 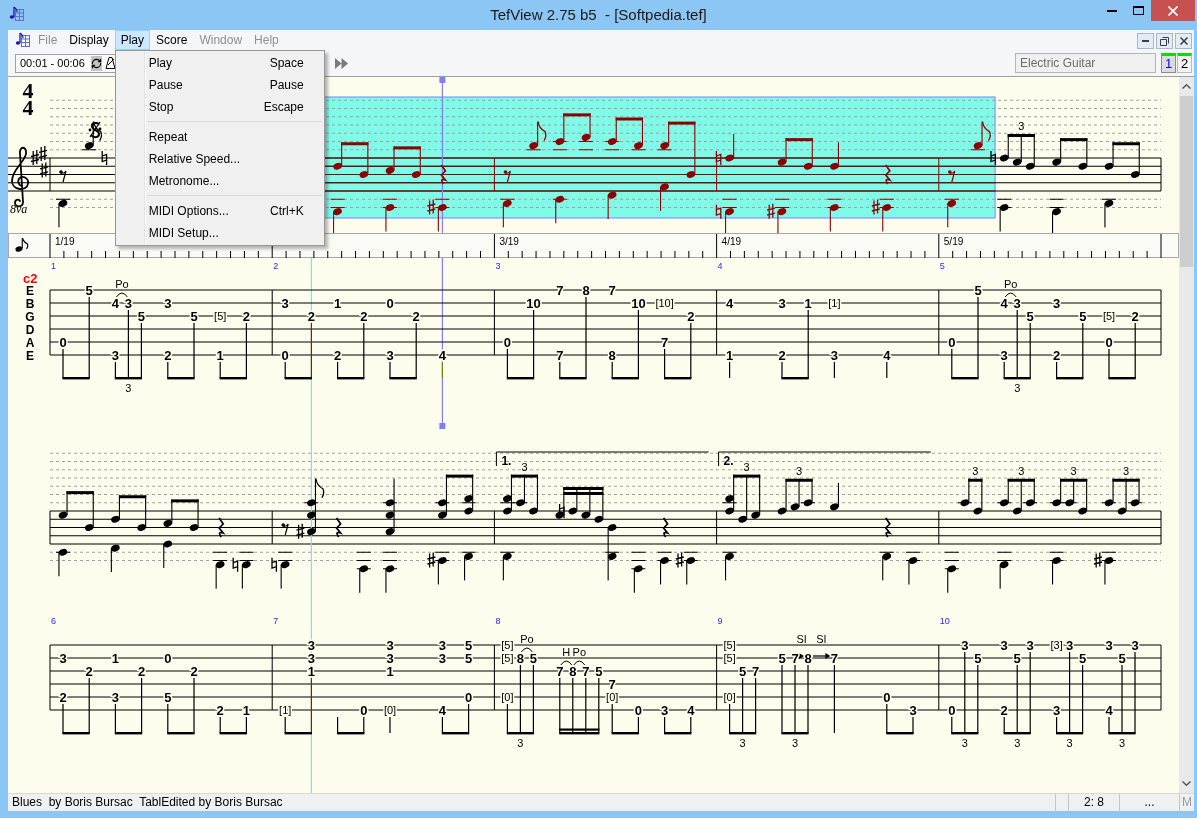 I want to click on fast-forward-icon, so click(x=341, y=63).